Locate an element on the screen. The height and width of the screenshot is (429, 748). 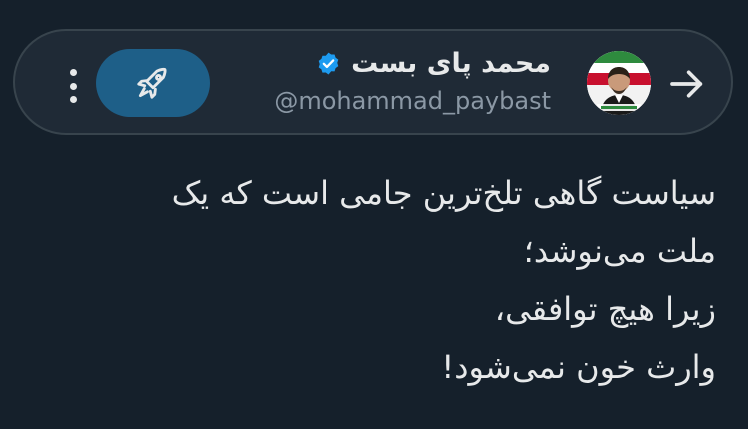
more-options-button is located at coordinates (73, 86).